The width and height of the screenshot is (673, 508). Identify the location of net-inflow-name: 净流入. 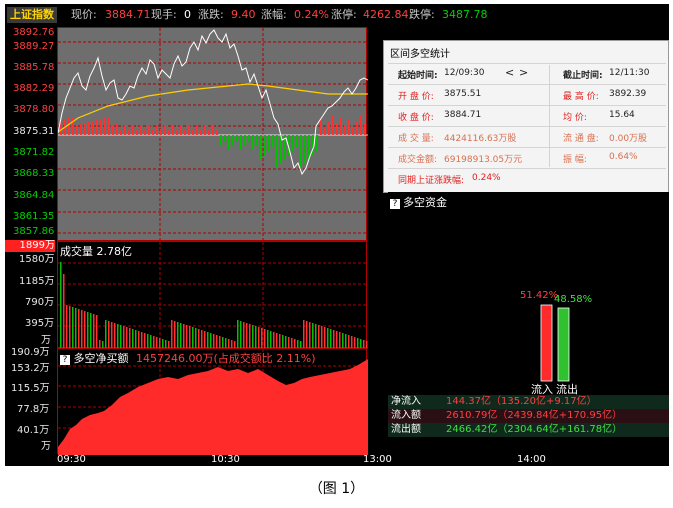
(406, 401).